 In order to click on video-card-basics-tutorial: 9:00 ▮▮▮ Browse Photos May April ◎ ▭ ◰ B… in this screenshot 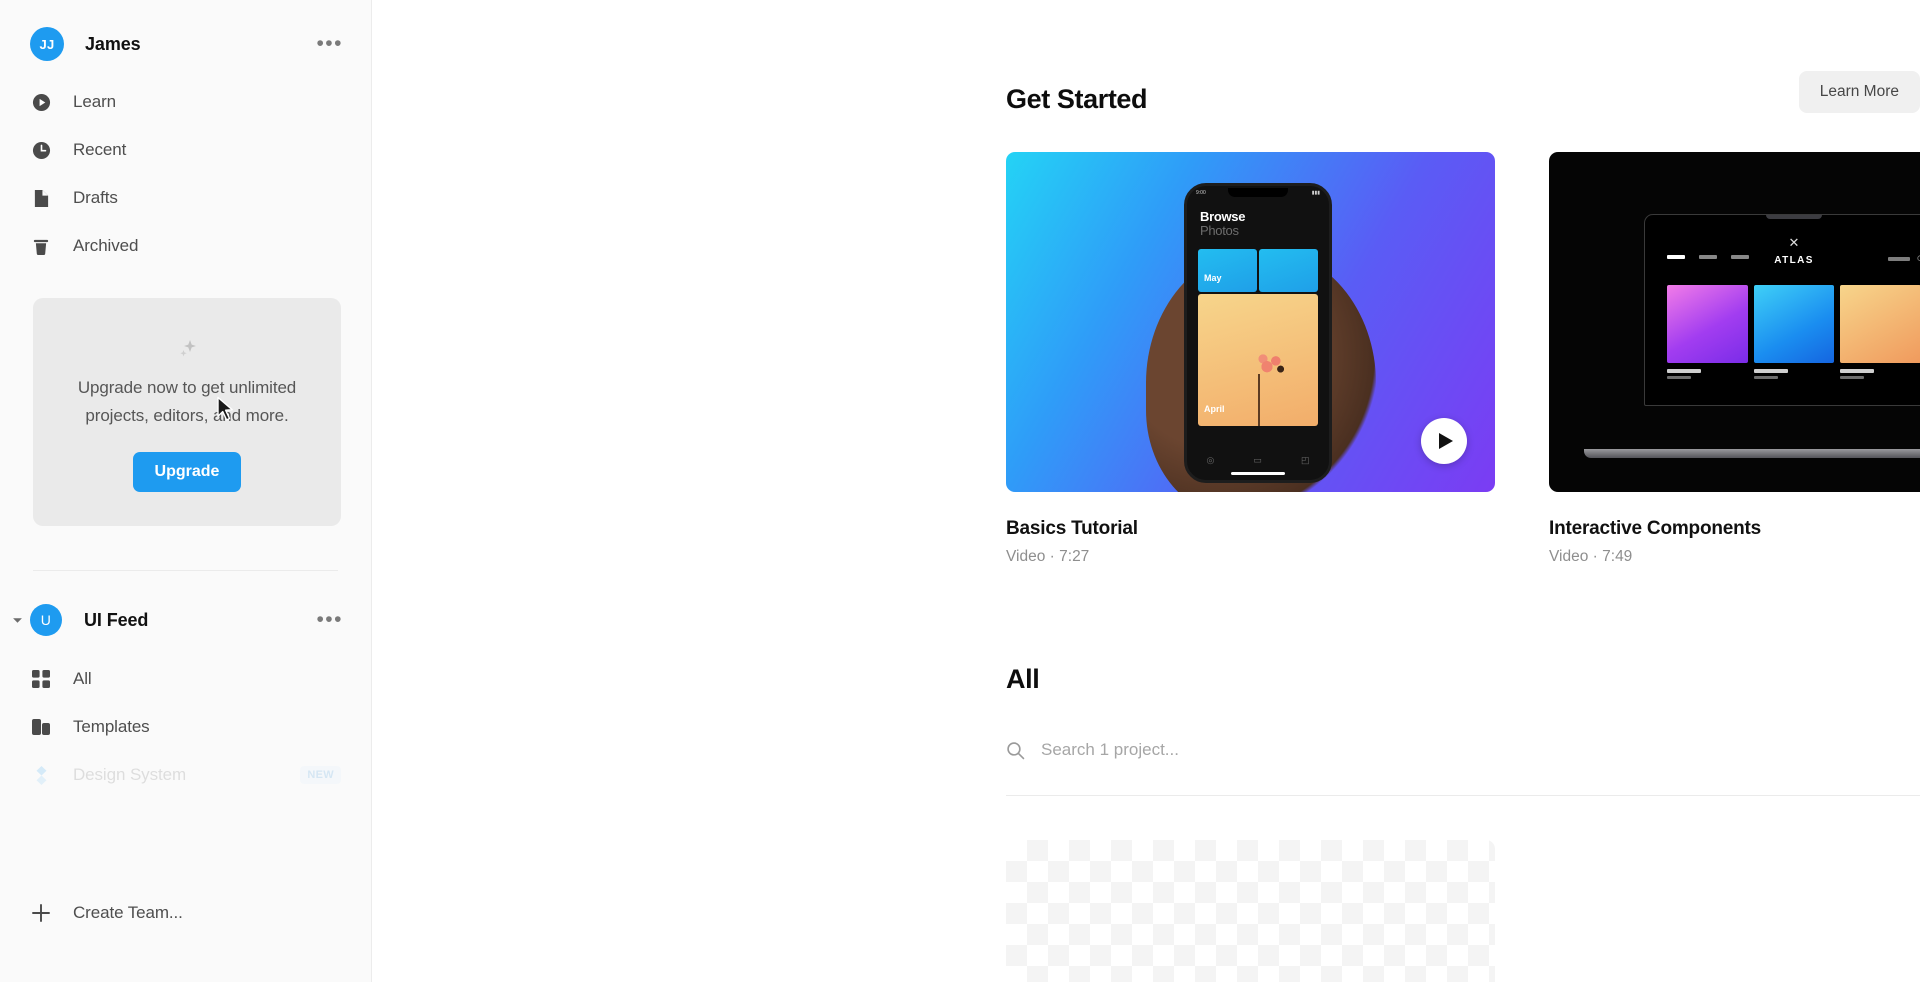, I will do `click(1250, 359)`.